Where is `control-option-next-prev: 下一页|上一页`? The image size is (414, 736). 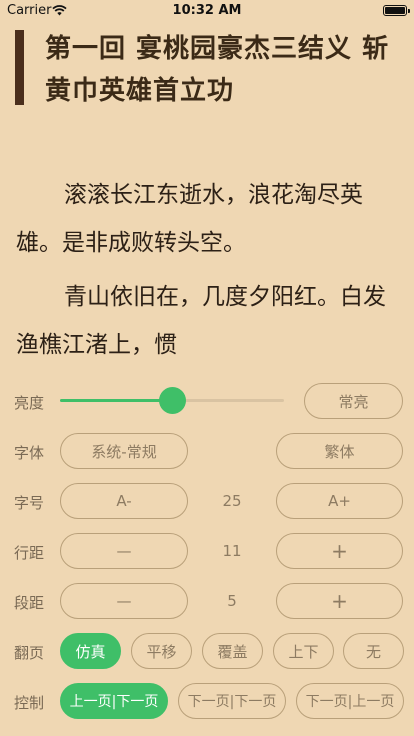 control-option-next-prev: 下一页|上一页 is located at coordinates (350, 701).